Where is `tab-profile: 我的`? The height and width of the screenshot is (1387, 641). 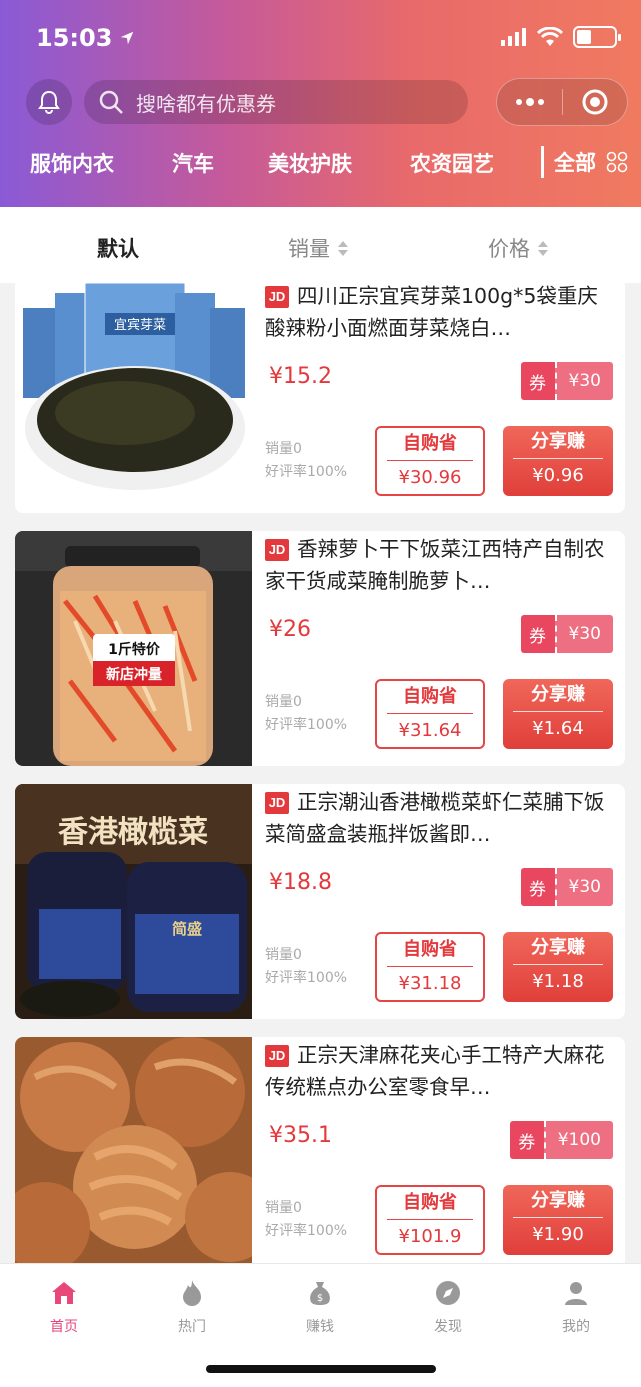
tab-profile: 我的 is located at coordinates (576, 1306).